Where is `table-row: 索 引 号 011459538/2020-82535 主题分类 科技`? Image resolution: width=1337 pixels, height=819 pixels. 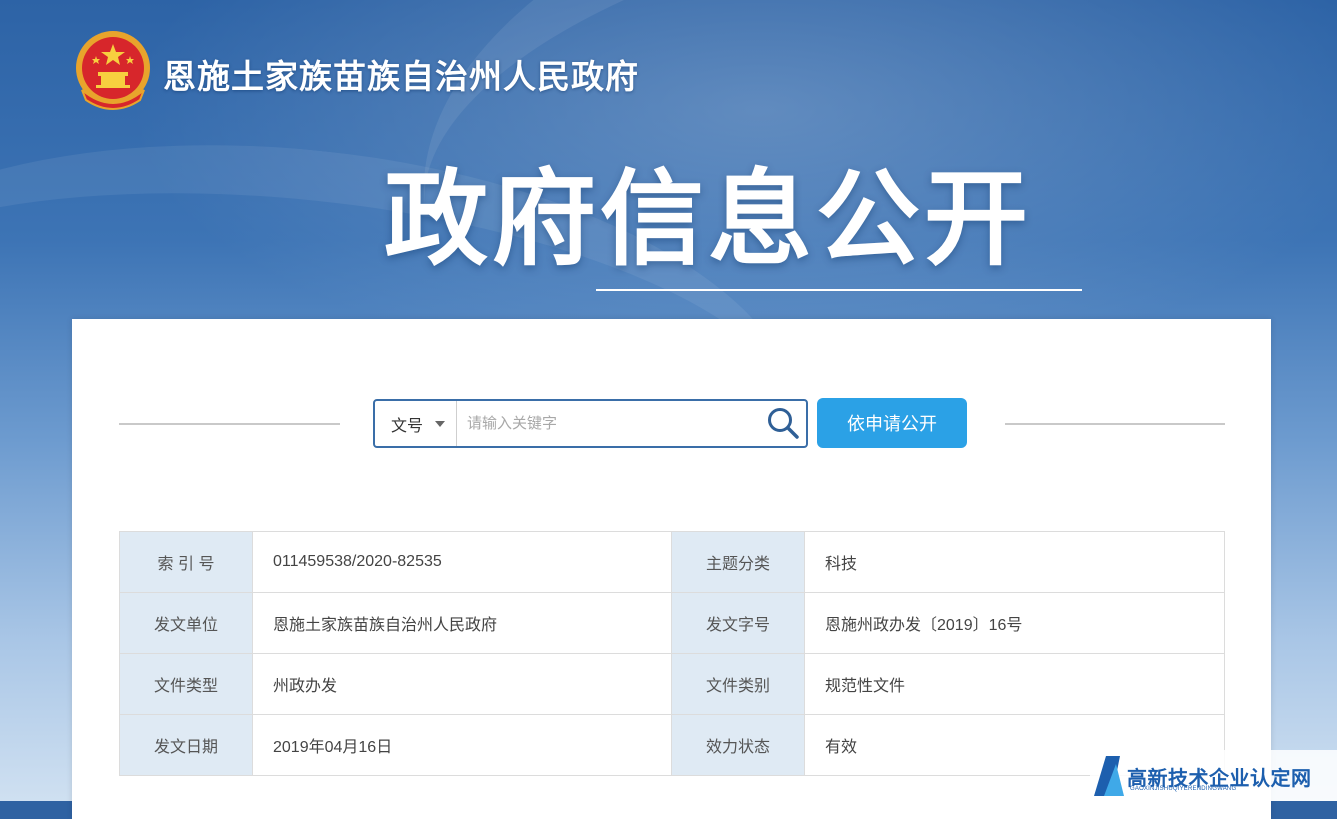
table-row: 索 引 号 011459538/2020-82535 主题分类 科技 is located at coordinates (672, 562).